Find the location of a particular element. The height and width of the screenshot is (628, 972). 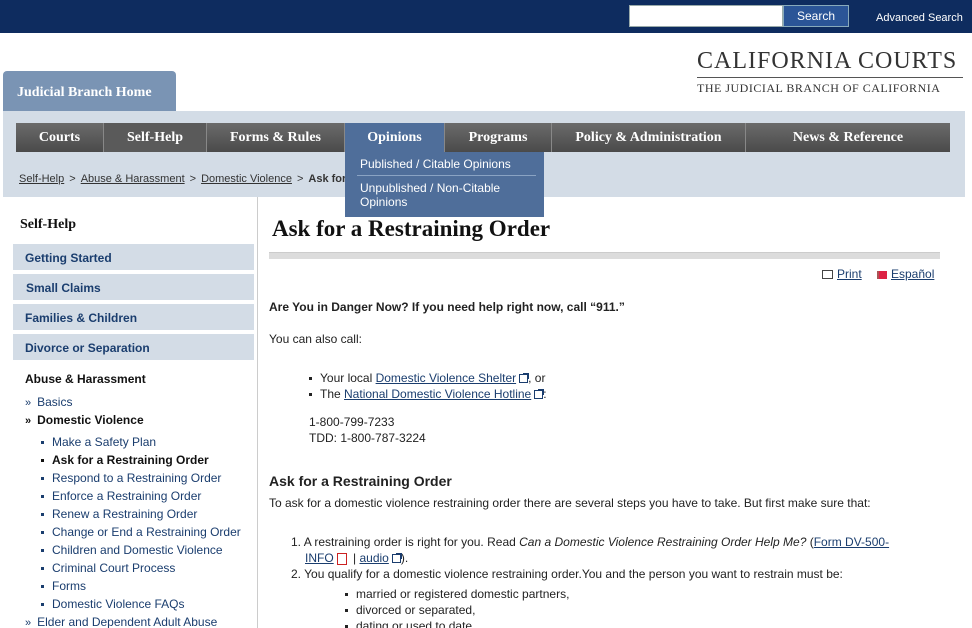

sidebar-sub-ask-restraining-order: Ask for a Restraining Order is located at coordinates (125, 460).